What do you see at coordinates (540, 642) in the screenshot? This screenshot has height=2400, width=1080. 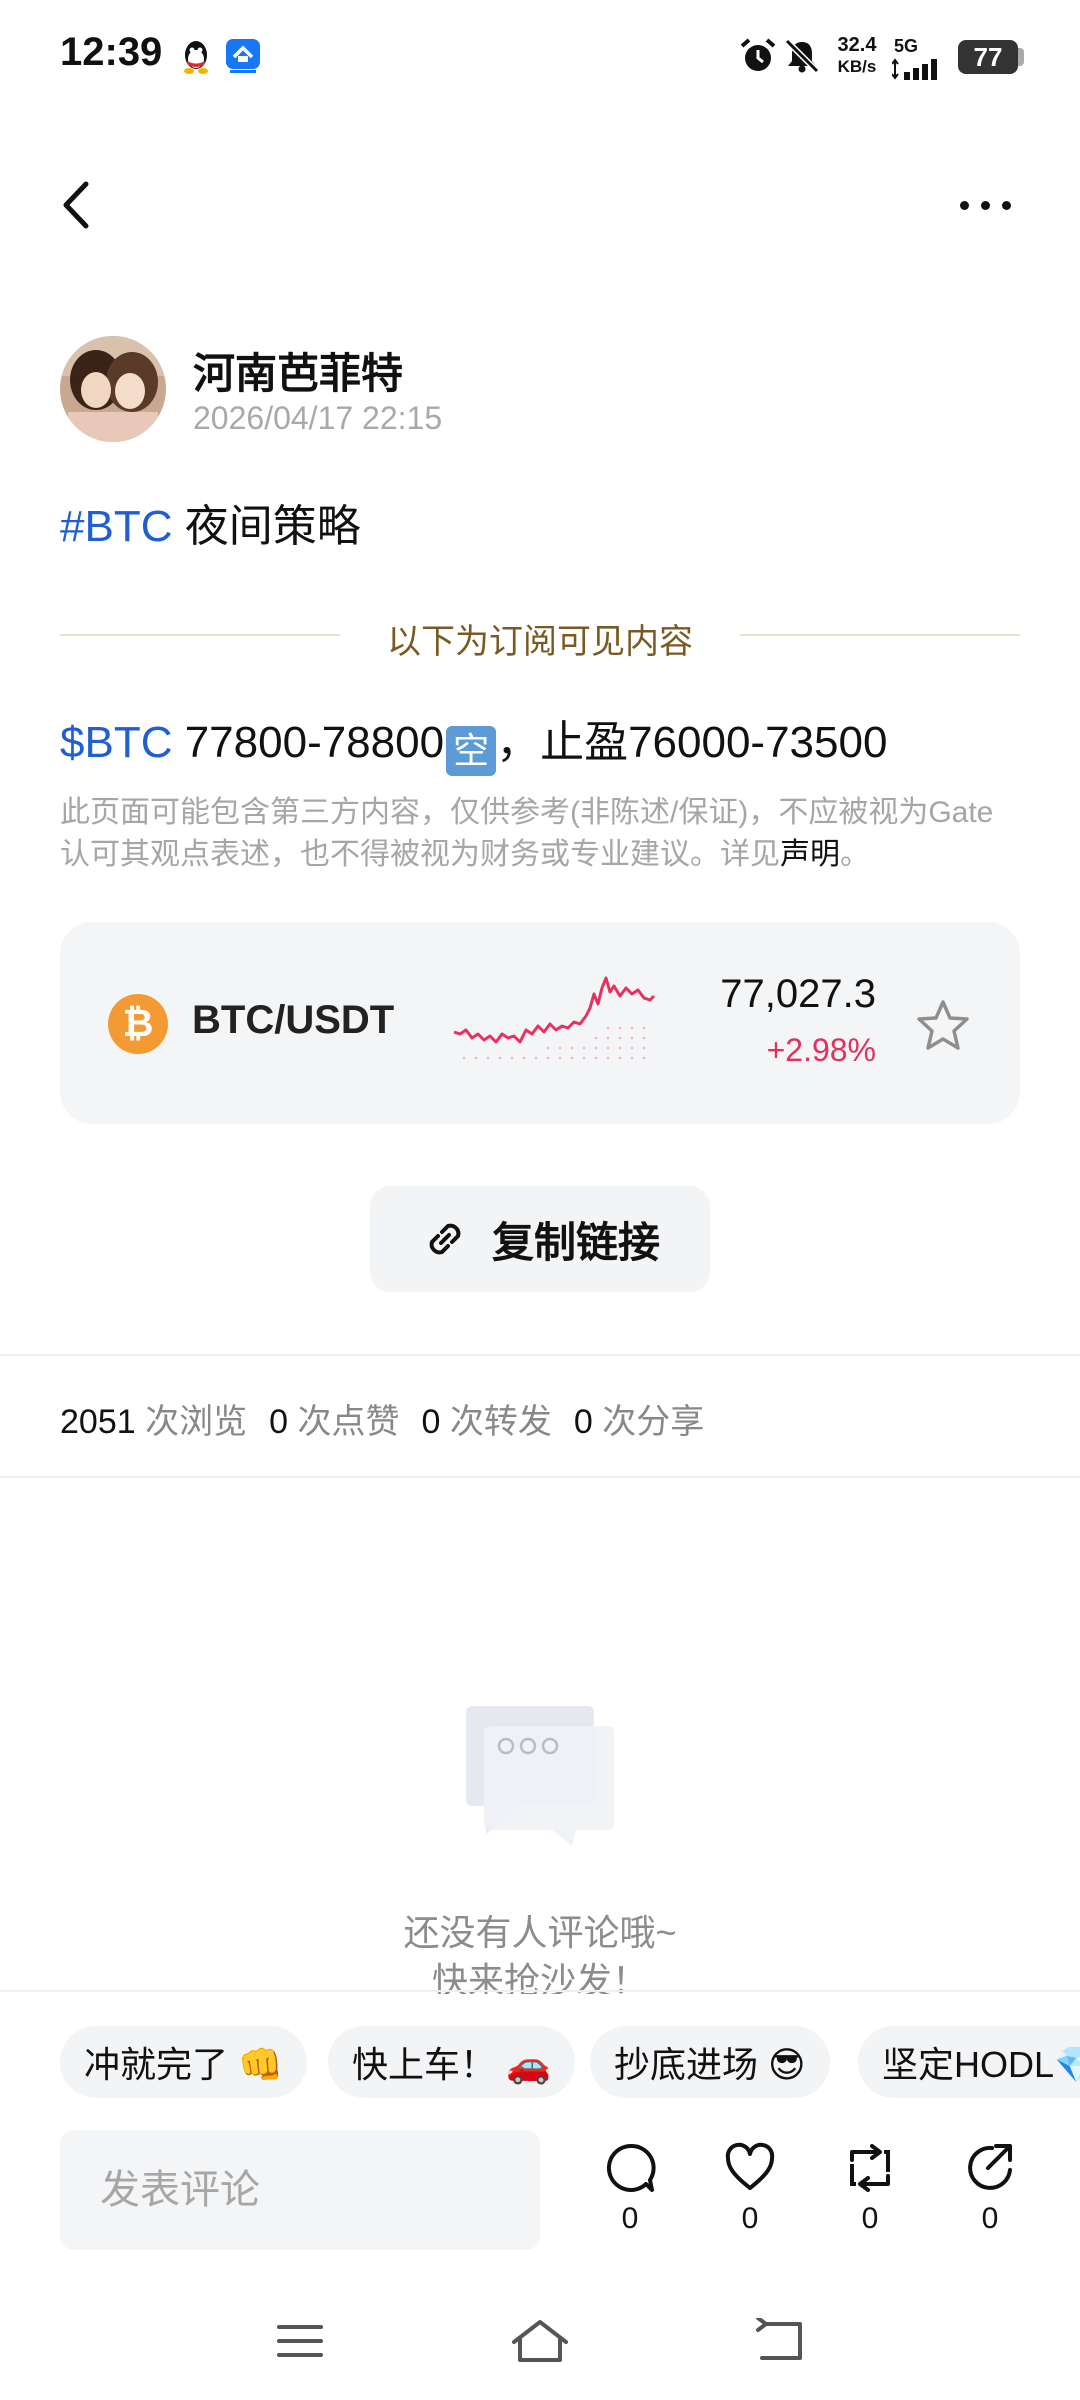 I see `subscriber-divider-label: 以下为订阅可见内容` at bounding box center [540, 642].